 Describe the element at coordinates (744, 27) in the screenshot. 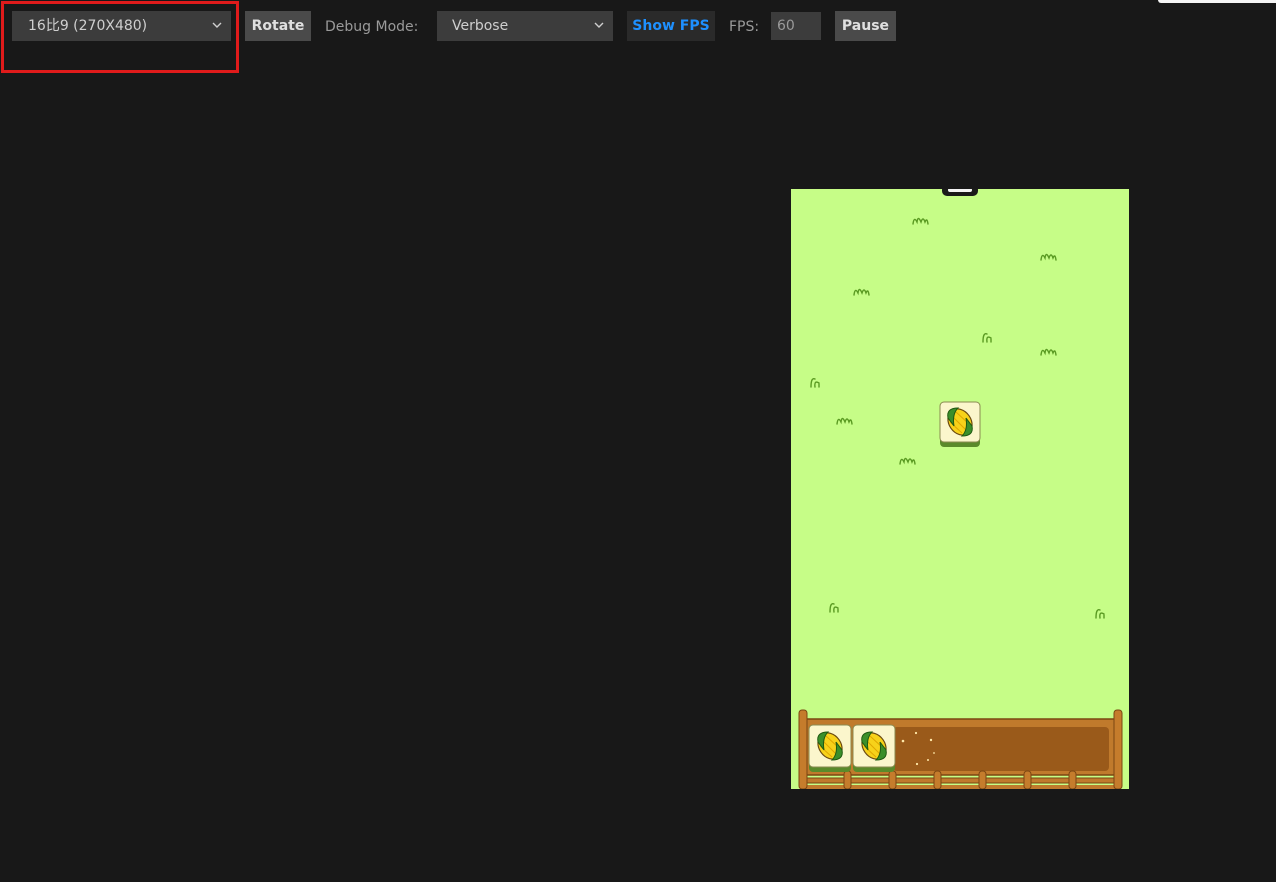

I see `fps-label: FPS:` at that location.